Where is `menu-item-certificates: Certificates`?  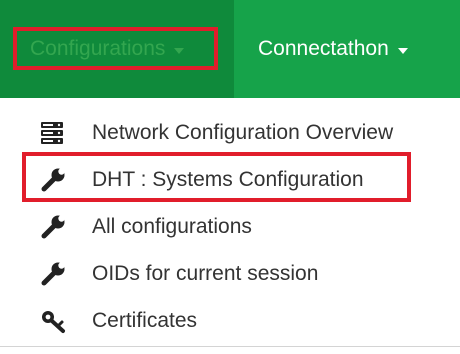 menu-item-certificates: Certificates is located at coordinates (230, 321).